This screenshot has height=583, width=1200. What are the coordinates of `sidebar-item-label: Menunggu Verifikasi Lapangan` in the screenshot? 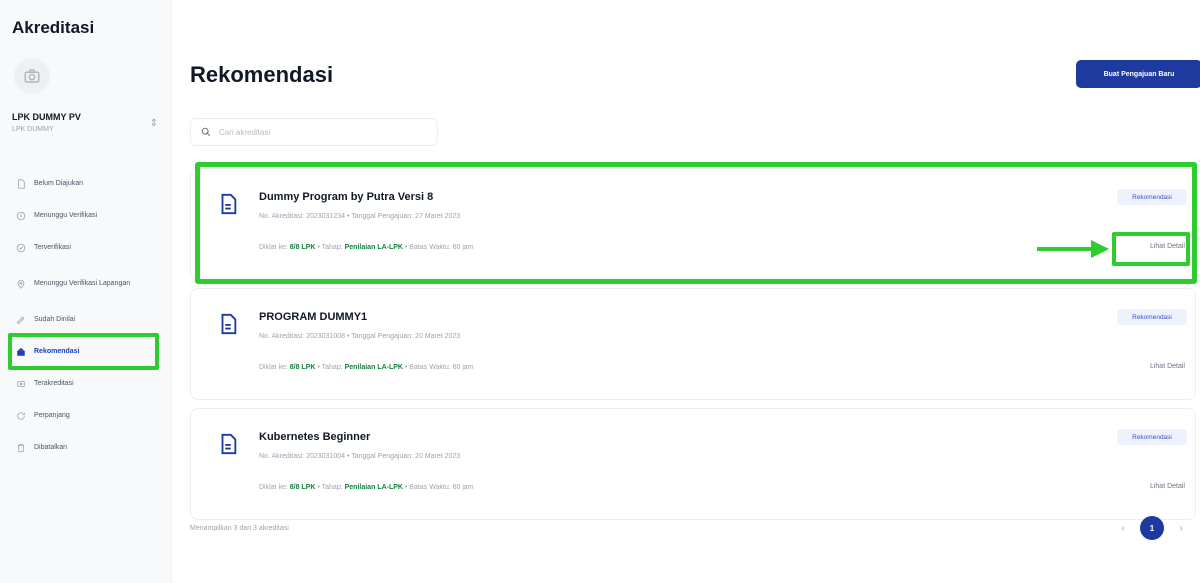 It's located at (82, 284).